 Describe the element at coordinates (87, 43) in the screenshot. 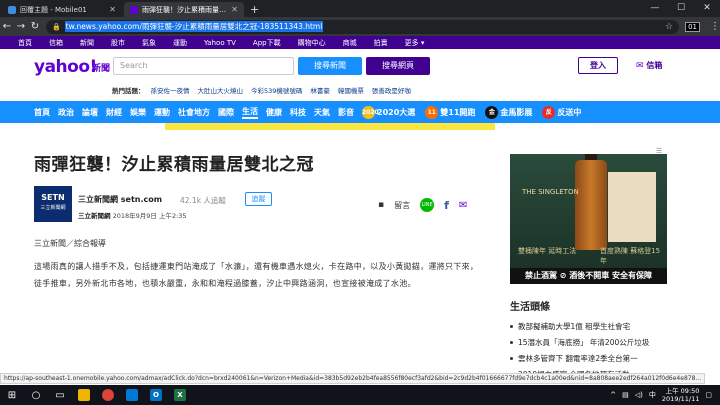

I see `yahoo-nav-item: 新聞` at that location.